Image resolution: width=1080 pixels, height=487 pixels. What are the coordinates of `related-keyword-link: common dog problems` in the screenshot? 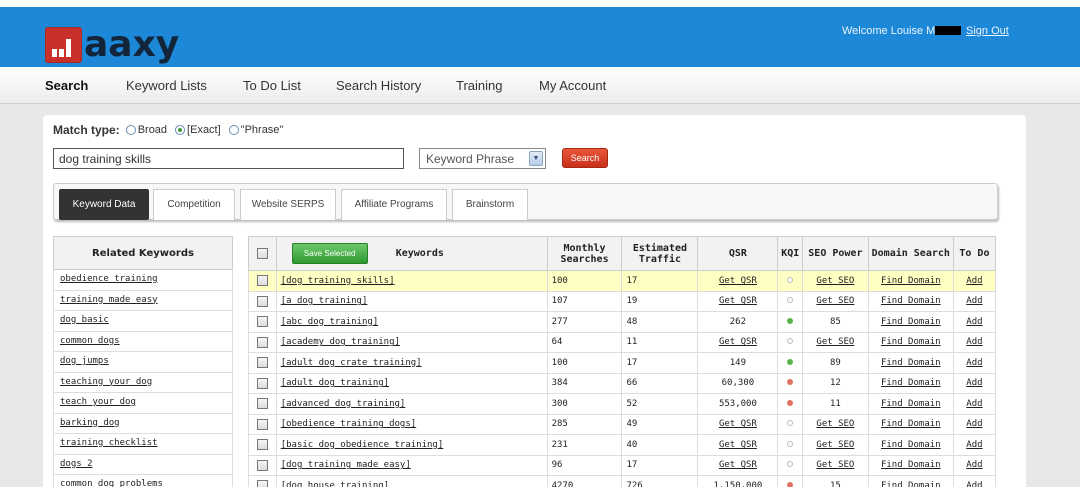 It's located at (143, 481).